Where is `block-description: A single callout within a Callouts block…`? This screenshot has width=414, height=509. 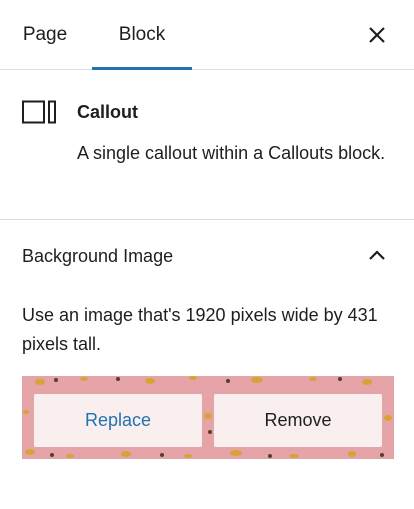 block-description: A single callout within a Callouts block… is located at coordinates (231, 153).